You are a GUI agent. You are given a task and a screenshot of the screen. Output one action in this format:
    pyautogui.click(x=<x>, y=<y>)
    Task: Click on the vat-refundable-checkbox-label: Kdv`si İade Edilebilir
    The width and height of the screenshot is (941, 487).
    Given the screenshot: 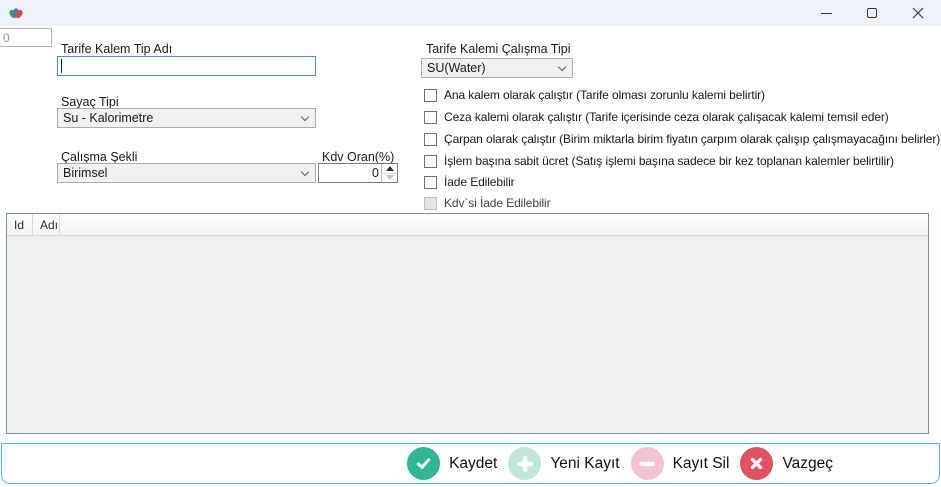 What is the action you would take?
    pyautogui.click(x=497, y=203)
    